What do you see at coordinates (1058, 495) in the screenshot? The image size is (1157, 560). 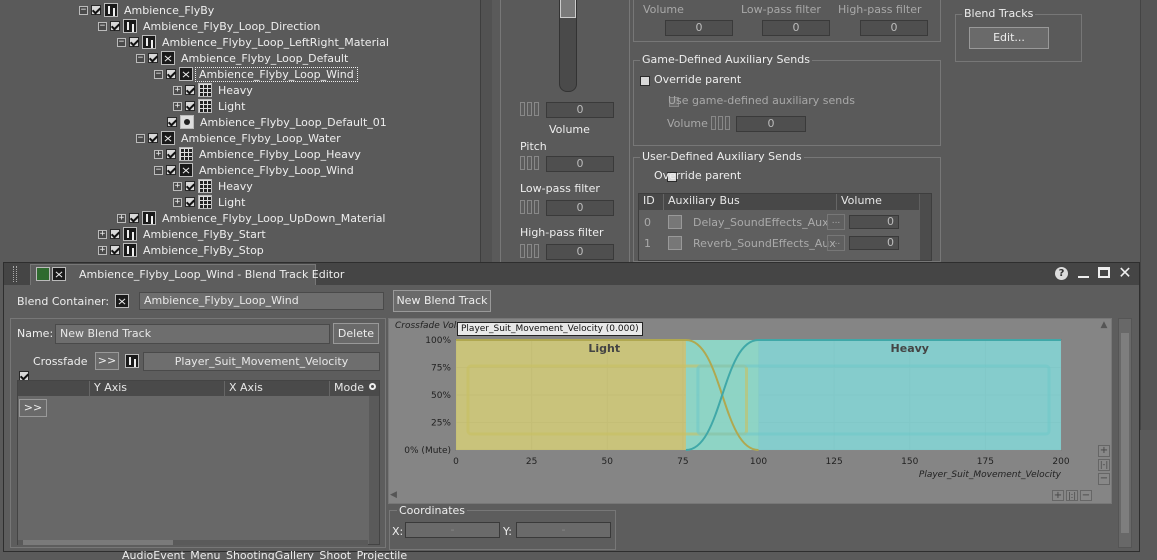 I see `zoom-in-x-icon: +` at bounding box center [1058, 495].